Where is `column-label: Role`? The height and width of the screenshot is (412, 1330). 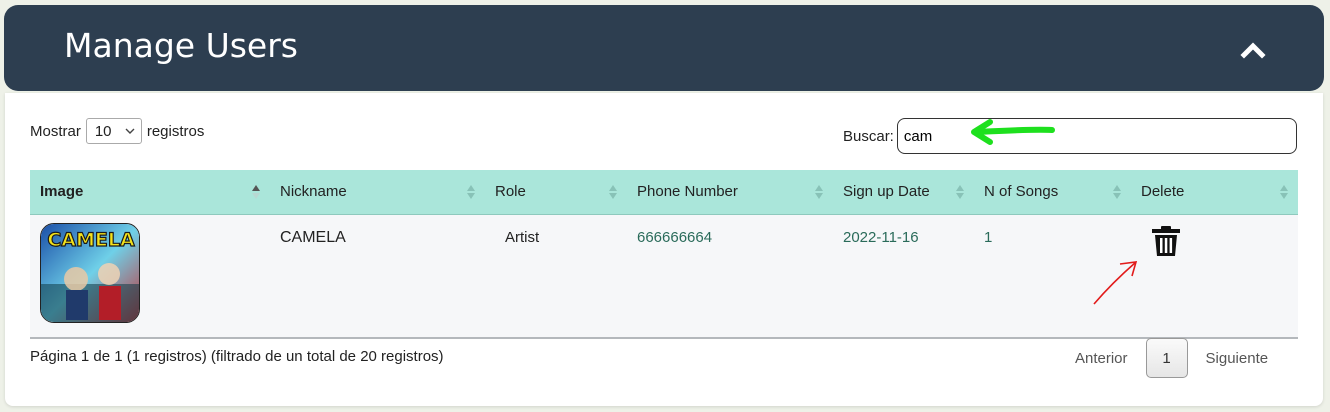 column-label: Role is located at coordinates (510, 192).